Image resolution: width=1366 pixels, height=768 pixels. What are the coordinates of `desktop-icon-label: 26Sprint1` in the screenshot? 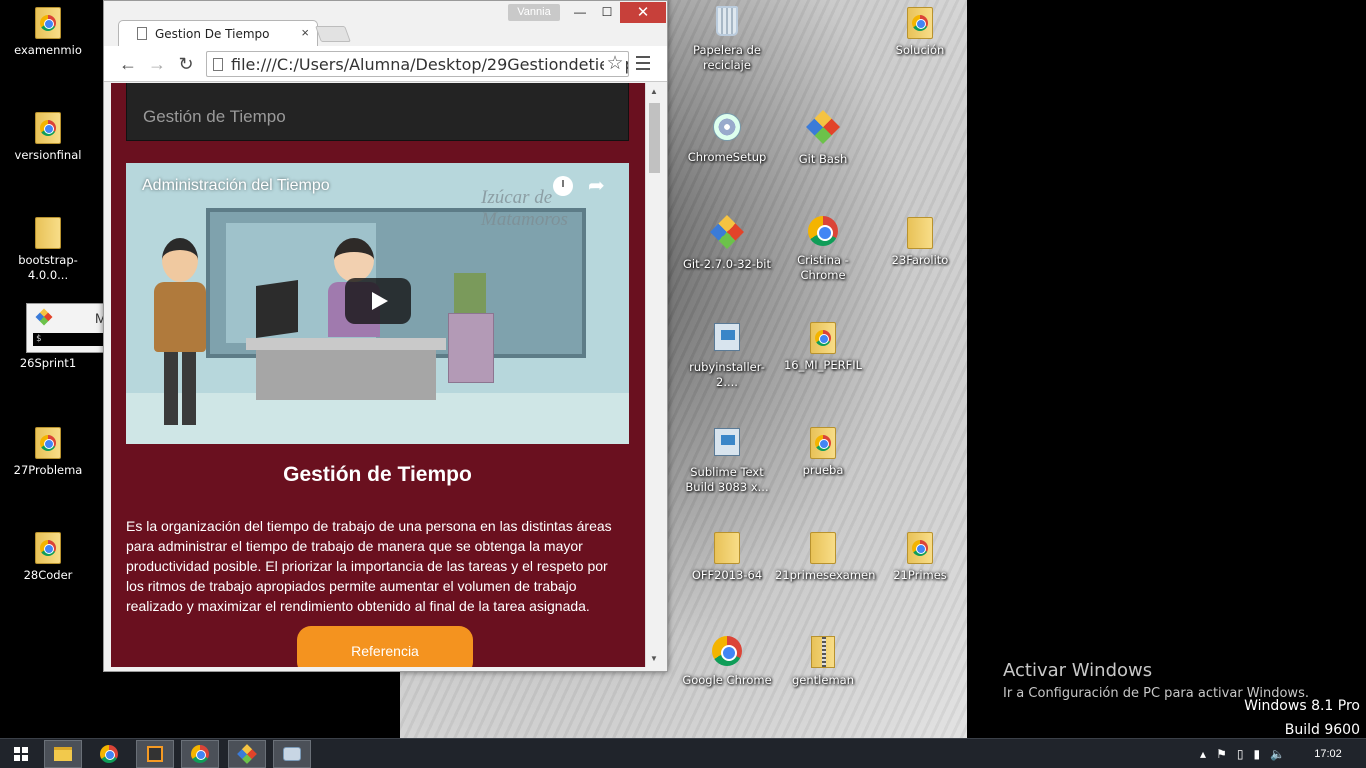 It's located at (48, 363).